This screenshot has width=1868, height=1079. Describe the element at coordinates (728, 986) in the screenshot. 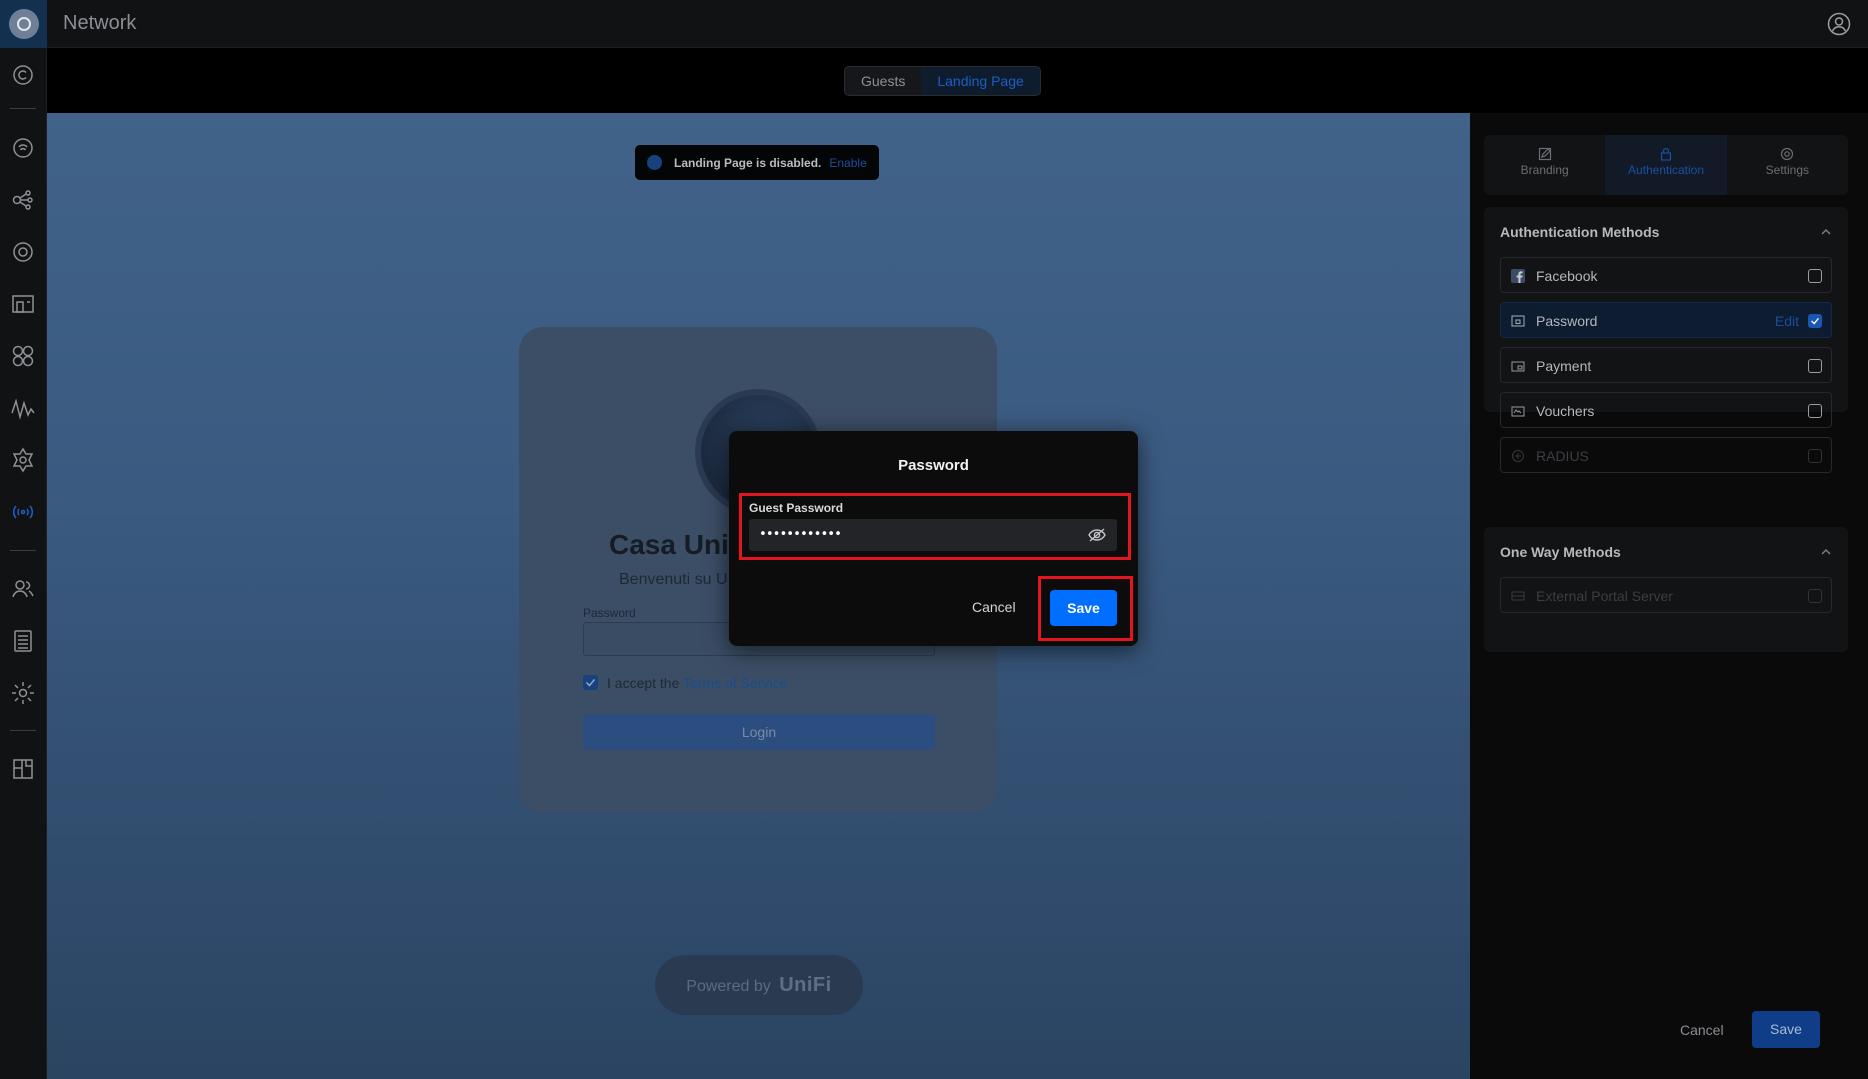

I see `powered-prefix: Powered by` at that location.